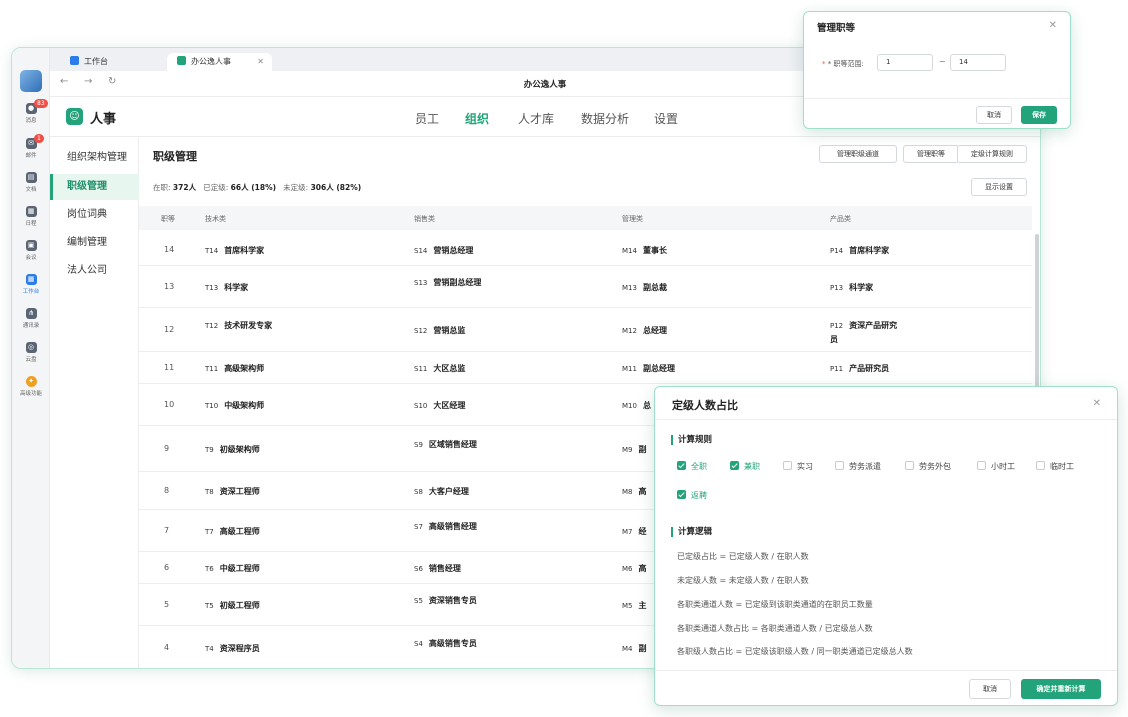 The height and width of the screenshot is (717, 1128). What do you see at coordinates (752, 466) in the screenshot?
I see `option-label: 兼职` at bounding box center [752, 466].